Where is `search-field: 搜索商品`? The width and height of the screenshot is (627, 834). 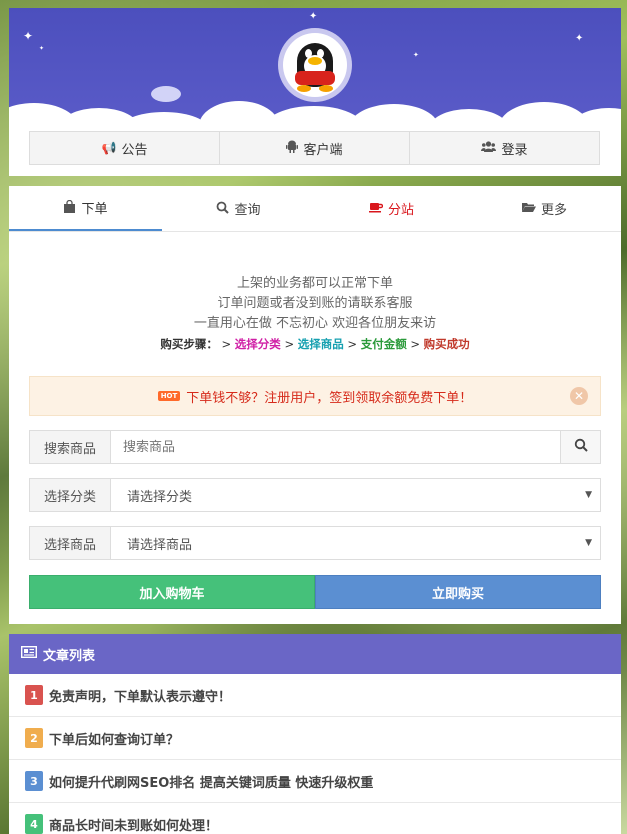 search-field: 搜索商品 is located at coordinates (315, 447).